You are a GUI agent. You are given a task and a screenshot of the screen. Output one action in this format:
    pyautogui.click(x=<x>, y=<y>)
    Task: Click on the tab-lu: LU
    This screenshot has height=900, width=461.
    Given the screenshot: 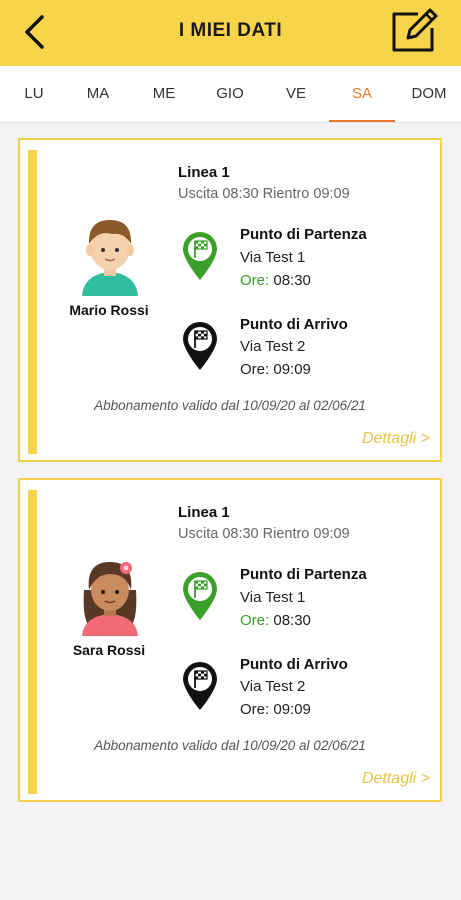 What is the action you would take?
    pyautogui.click(x=34, y=94)
    